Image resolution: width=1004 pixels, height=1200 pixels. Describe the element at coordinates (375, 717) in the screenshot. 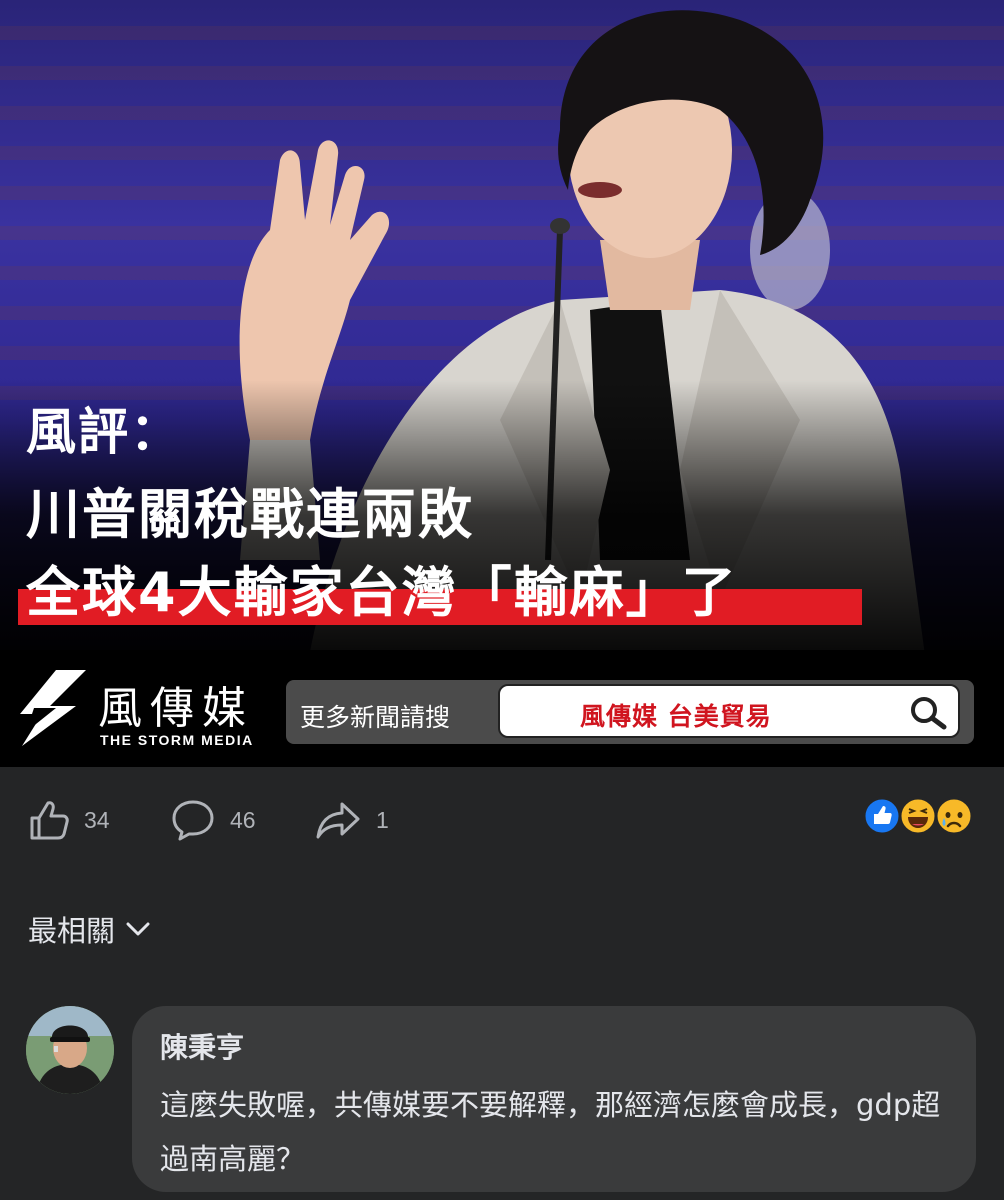

I see `search-prompt-text: 更多新聞請搜` at that location.